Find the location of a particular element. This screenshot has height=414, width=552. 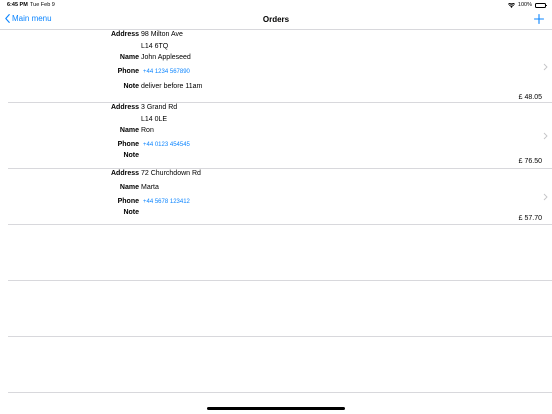

order-price: £ 48.05 is located at coordinates (530, 97).